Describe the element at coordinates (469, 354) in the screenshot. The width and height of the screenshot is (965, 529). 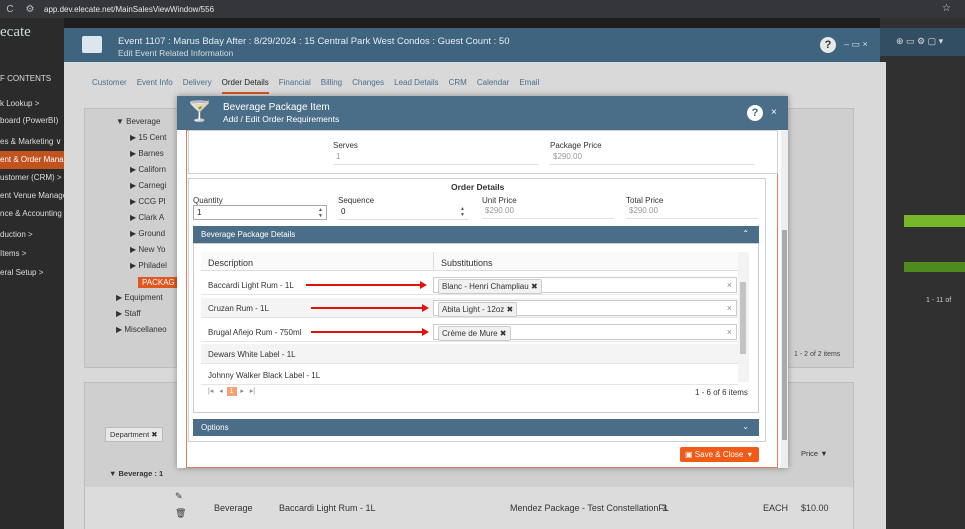
I see `table-row: Dewars White Label - 1L` at that location.